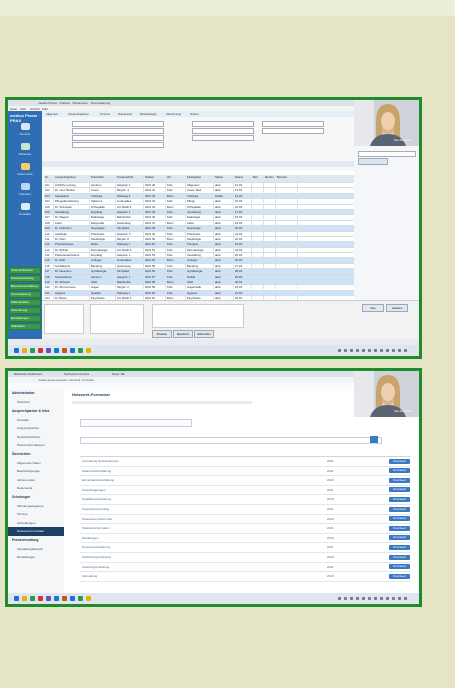 This screenshot has height=688, width=455. I want to click on sidebar-item: Anmeldungen, so click(36, 523).